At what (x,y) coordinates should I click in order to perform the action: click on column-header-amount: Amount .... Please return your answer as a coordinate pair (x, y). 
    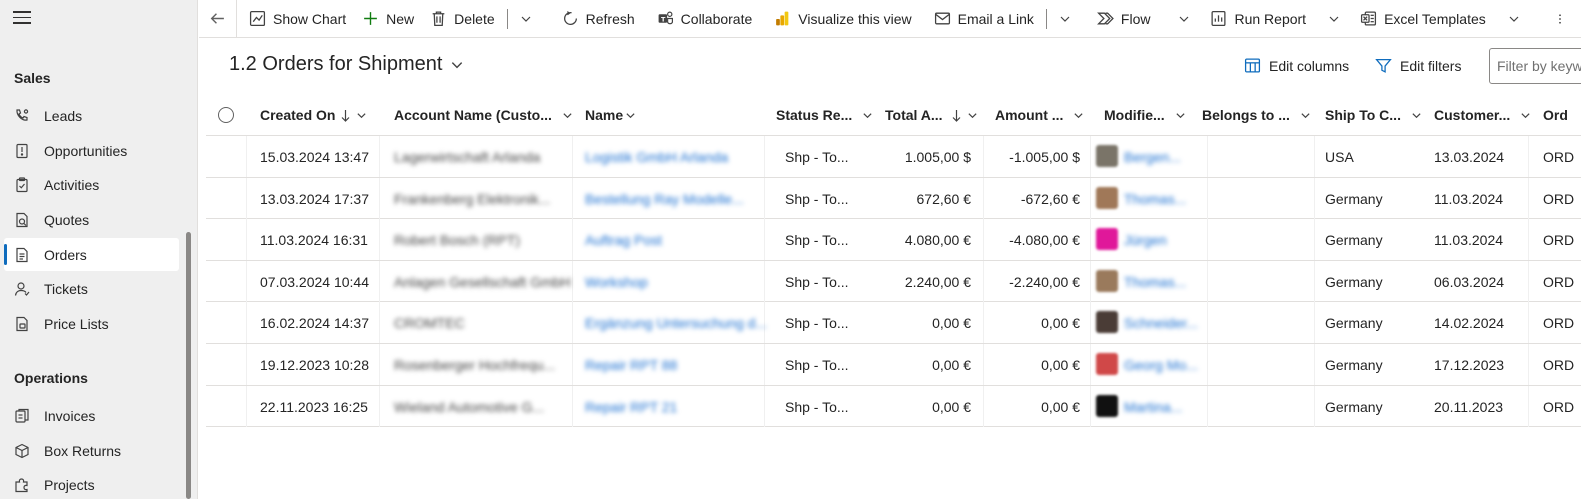
    Looking at the image, I should click on (1039, 115).